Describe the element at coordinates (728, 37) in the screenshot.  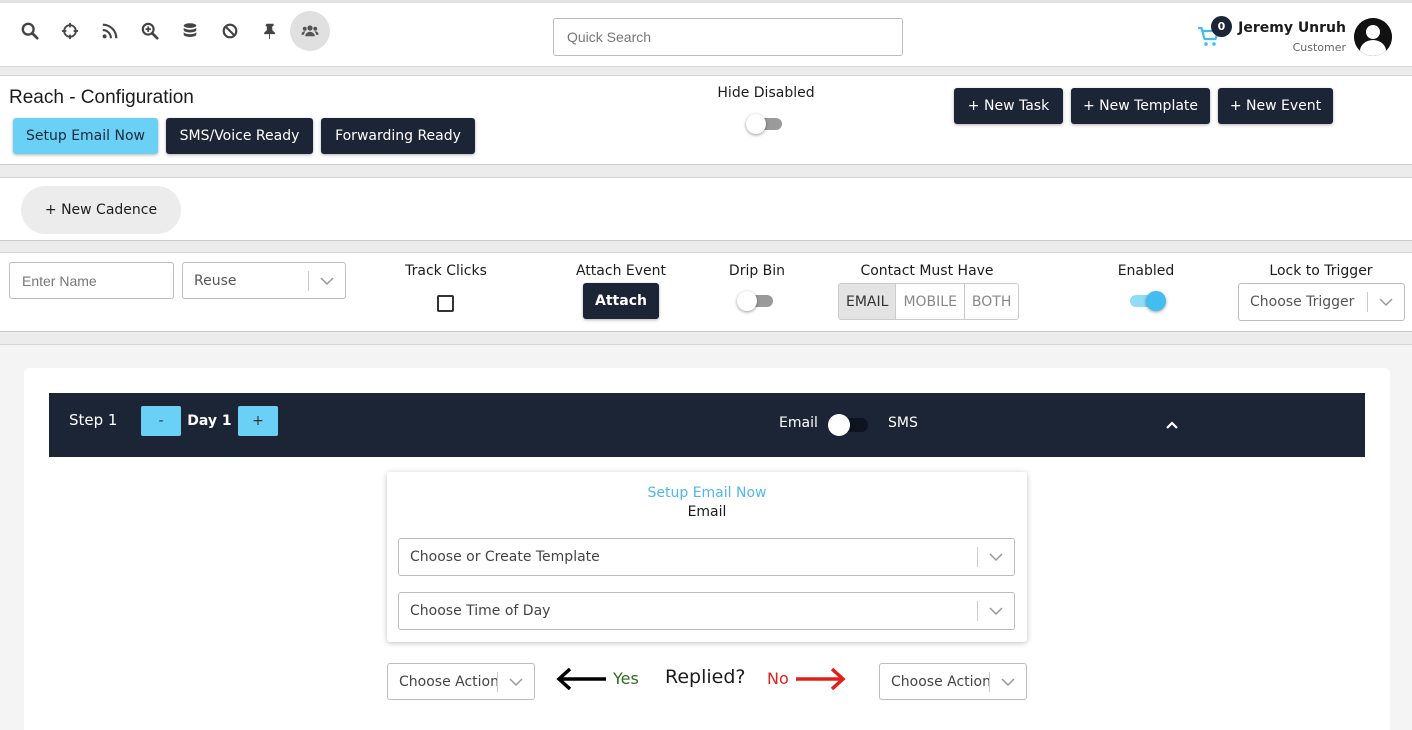
I see `quick-search-input` at that location.